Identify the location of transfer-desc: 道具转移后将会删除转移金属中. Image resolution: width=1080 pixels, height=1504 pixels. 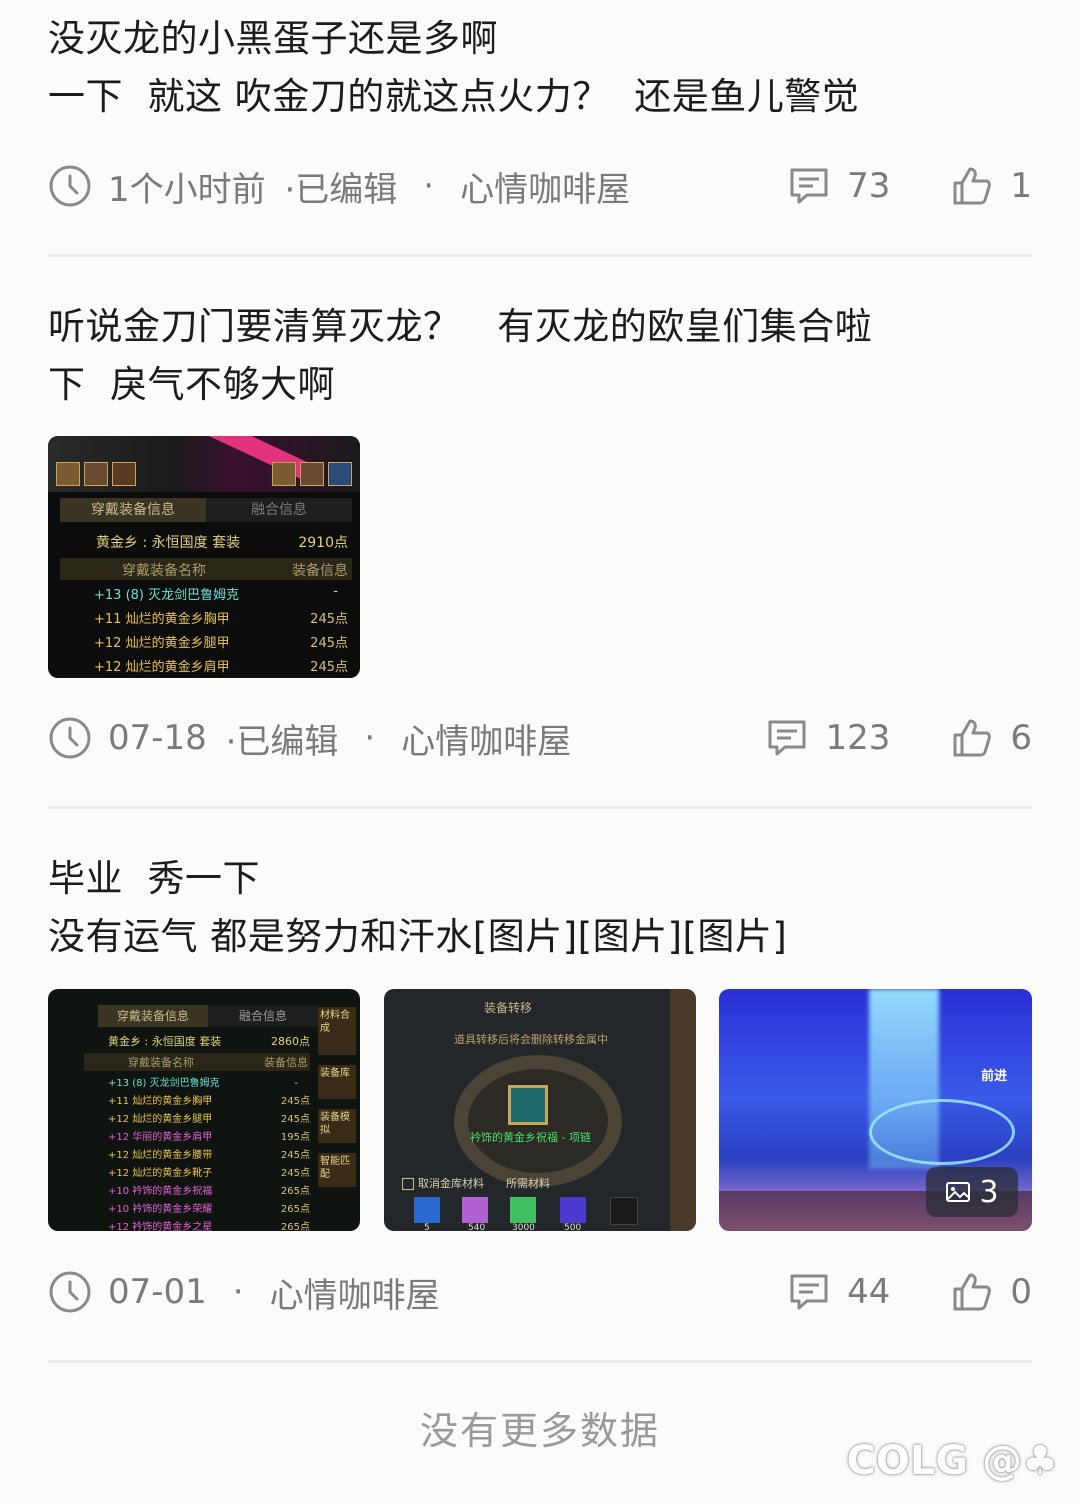
(531, 1039).